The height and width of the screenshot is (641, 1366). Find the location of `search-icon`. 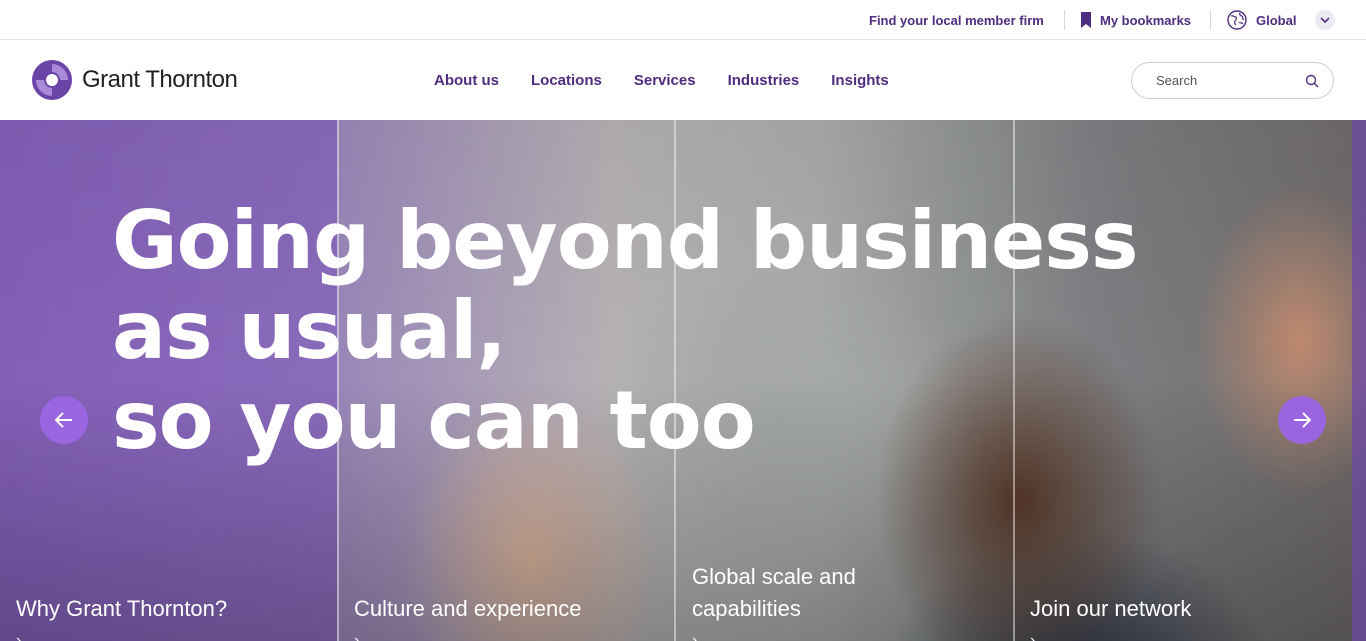

search-icon is located at coordinates (1312, 81).